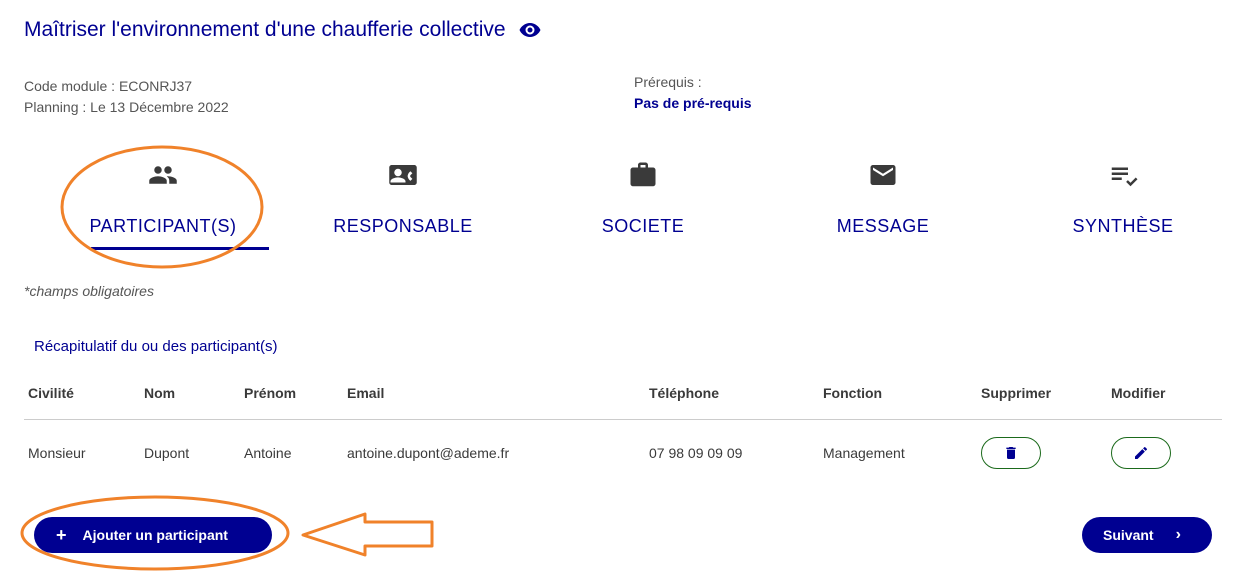 The width and height of the screenshot is (1236, 575). What do you see at coordinates (693, 103) in the screenshot?
I see `prereq-value: Pas de pré-requis` at bounding box center [693, 103].